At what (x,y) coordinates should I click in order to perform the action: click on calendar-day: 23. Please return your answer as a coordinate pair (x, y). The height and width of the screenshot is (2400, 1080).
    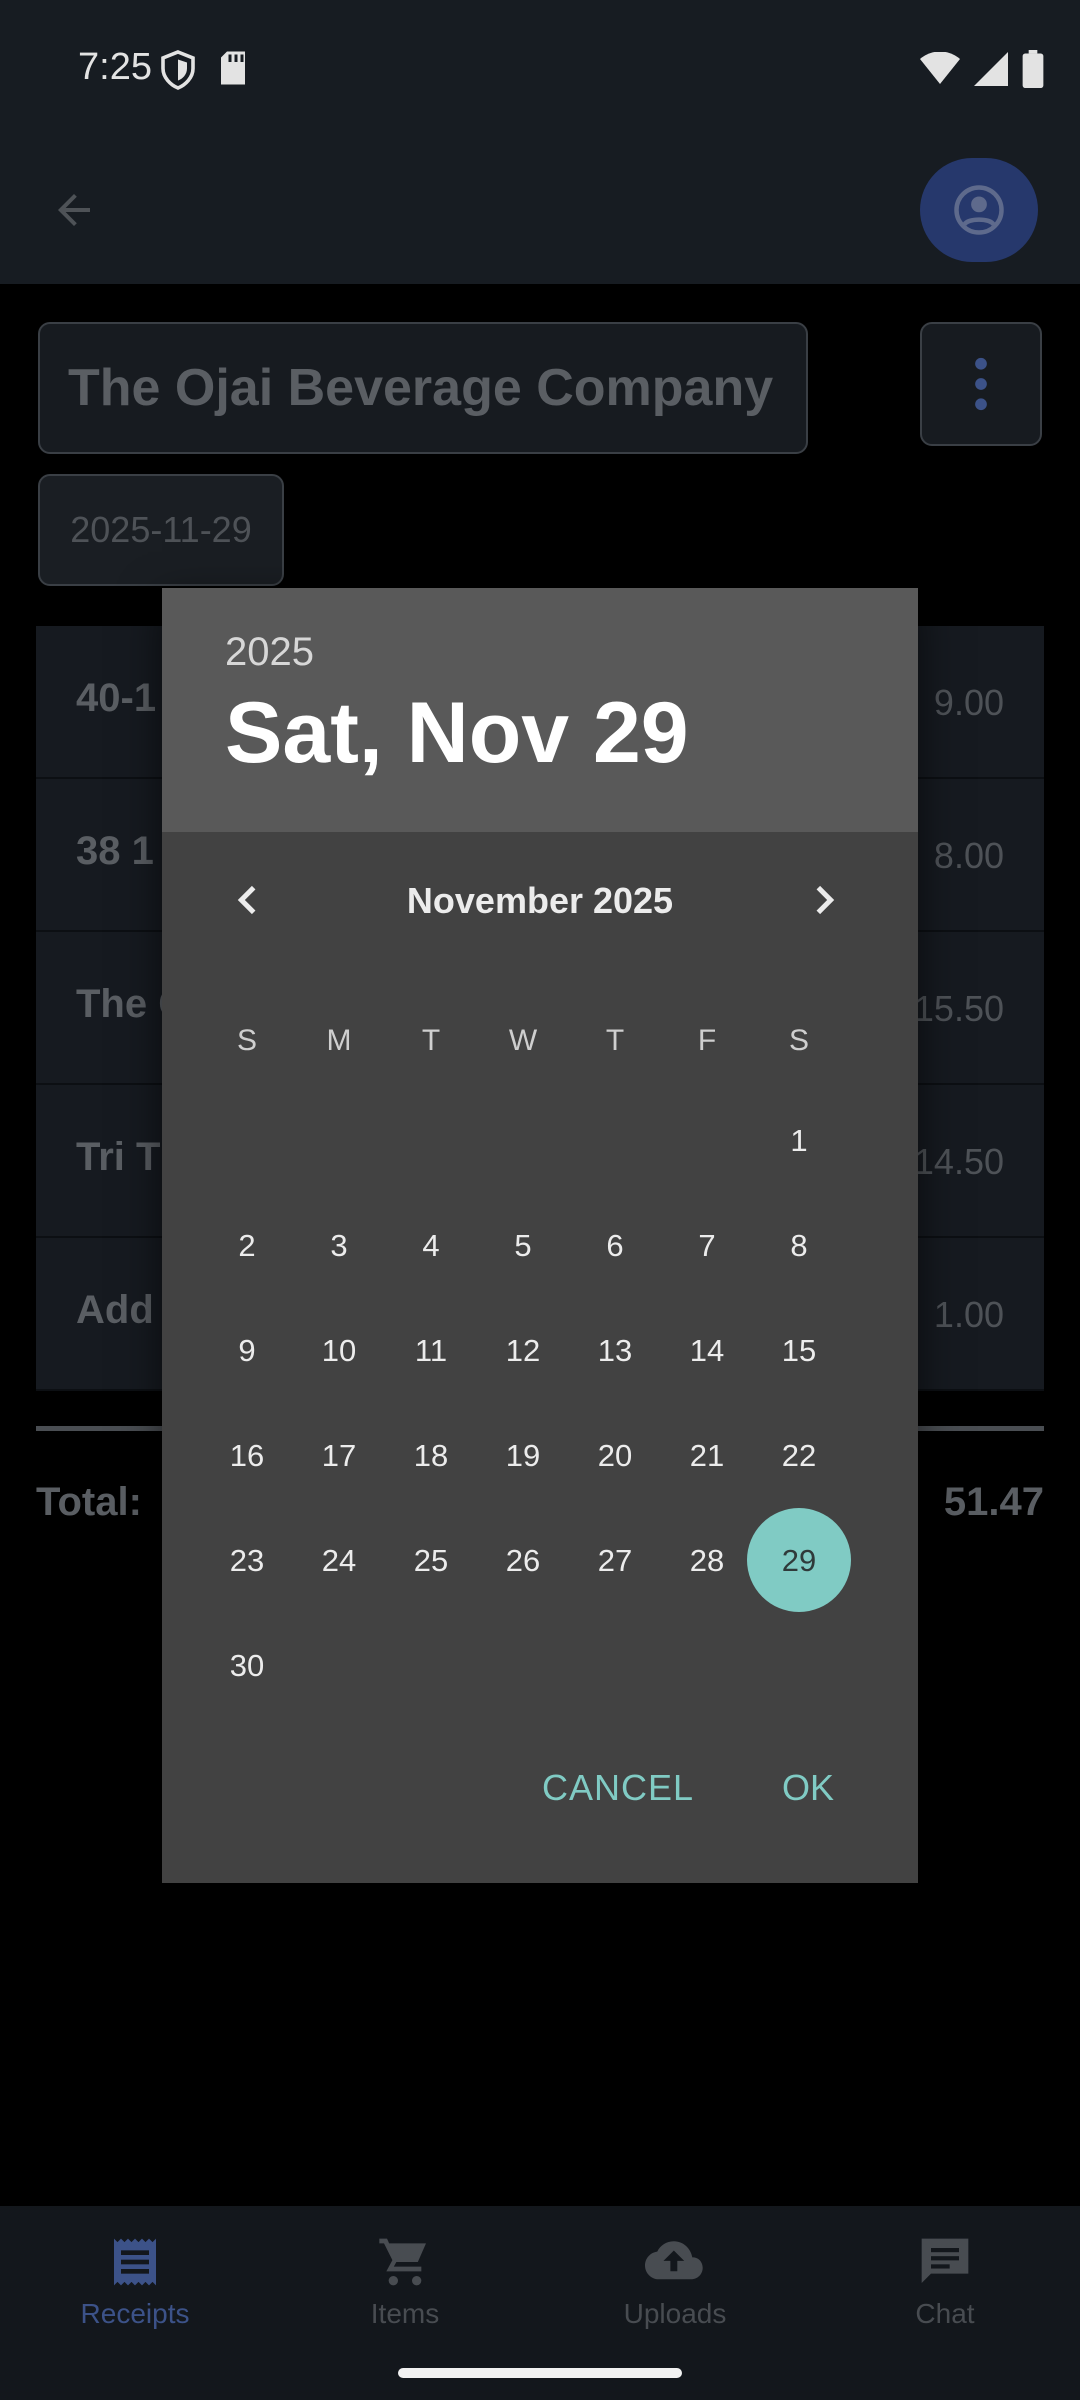
    Looking at the image, I should click on (247, 1560).